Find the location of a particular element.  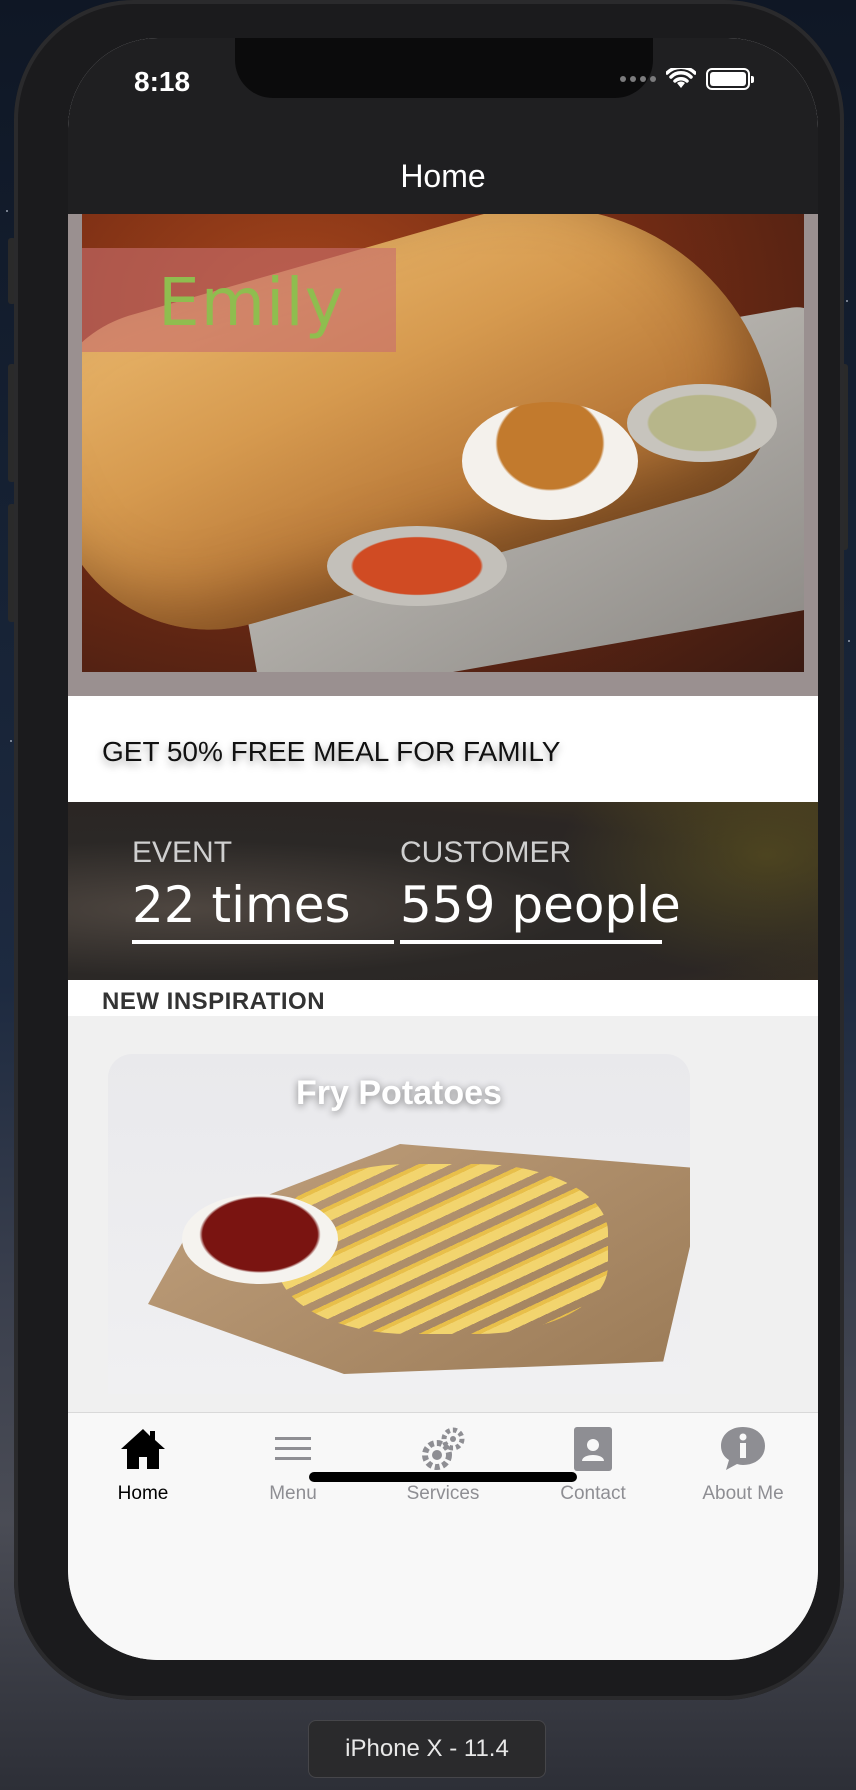

stat-event: EVENT 22 times is located at coordinates (241, 885).